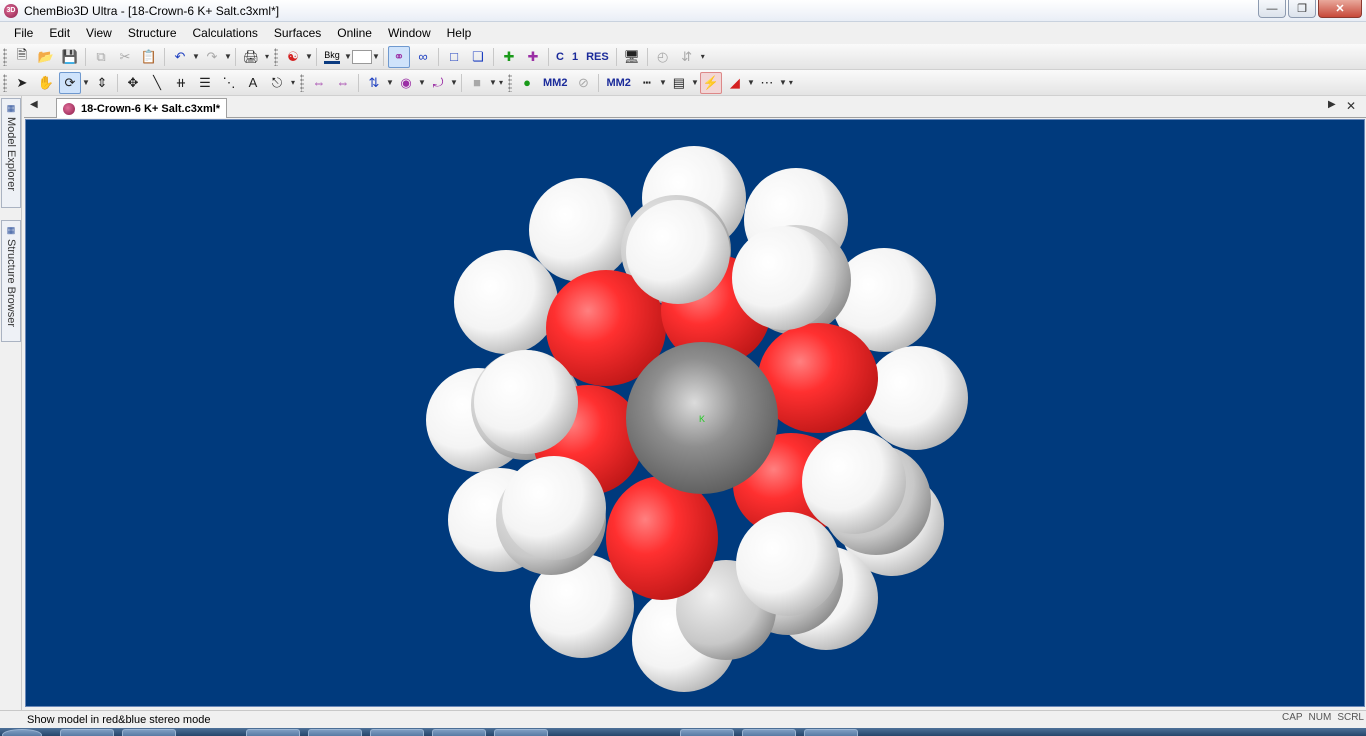 The width and height of the screenshot is (1366, 736). Describe the element at coordinates (1272, 9) in the screenshot. I see `minimize-button: —` at that location.